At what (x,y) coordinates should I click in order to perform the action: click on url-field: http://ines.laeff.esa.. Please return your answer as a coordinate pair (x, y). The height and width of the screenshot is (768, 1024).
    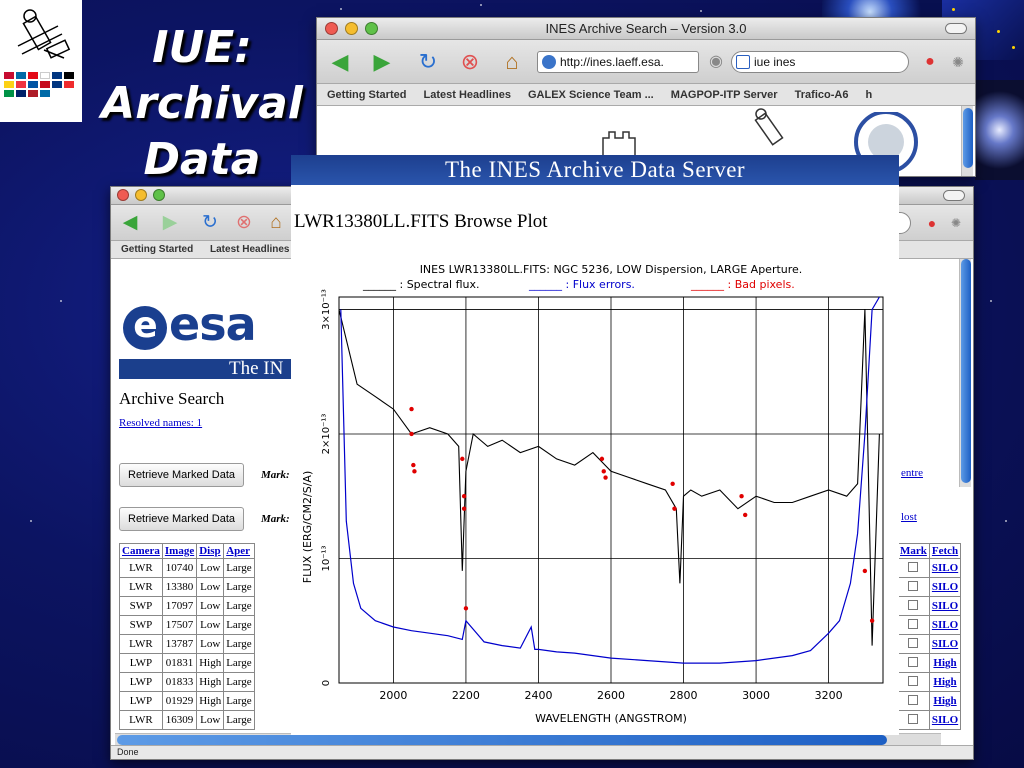
    Looking at the image, I should click on (618, 62).